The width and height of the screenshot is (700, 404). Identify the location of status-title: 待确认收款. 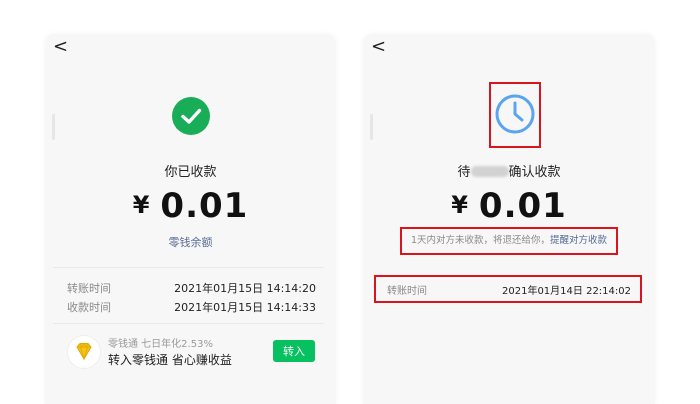
(509, 172).